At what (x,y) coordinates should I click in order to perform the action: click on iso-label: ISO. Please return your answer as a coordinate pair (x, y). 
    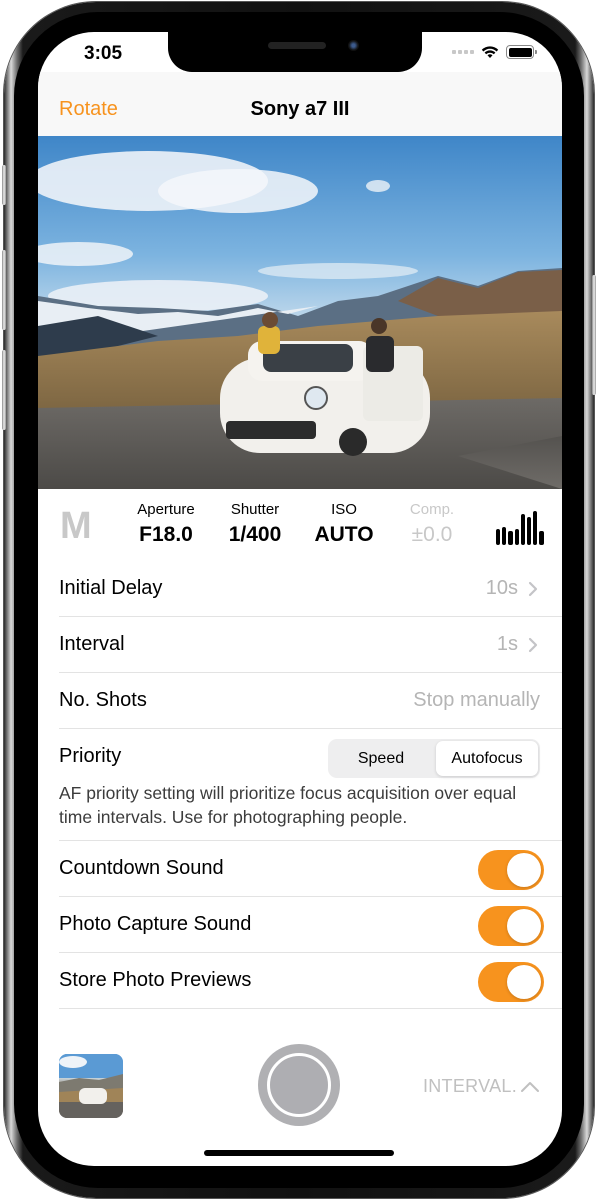
    Looking at the image, I should click on (344, 509).